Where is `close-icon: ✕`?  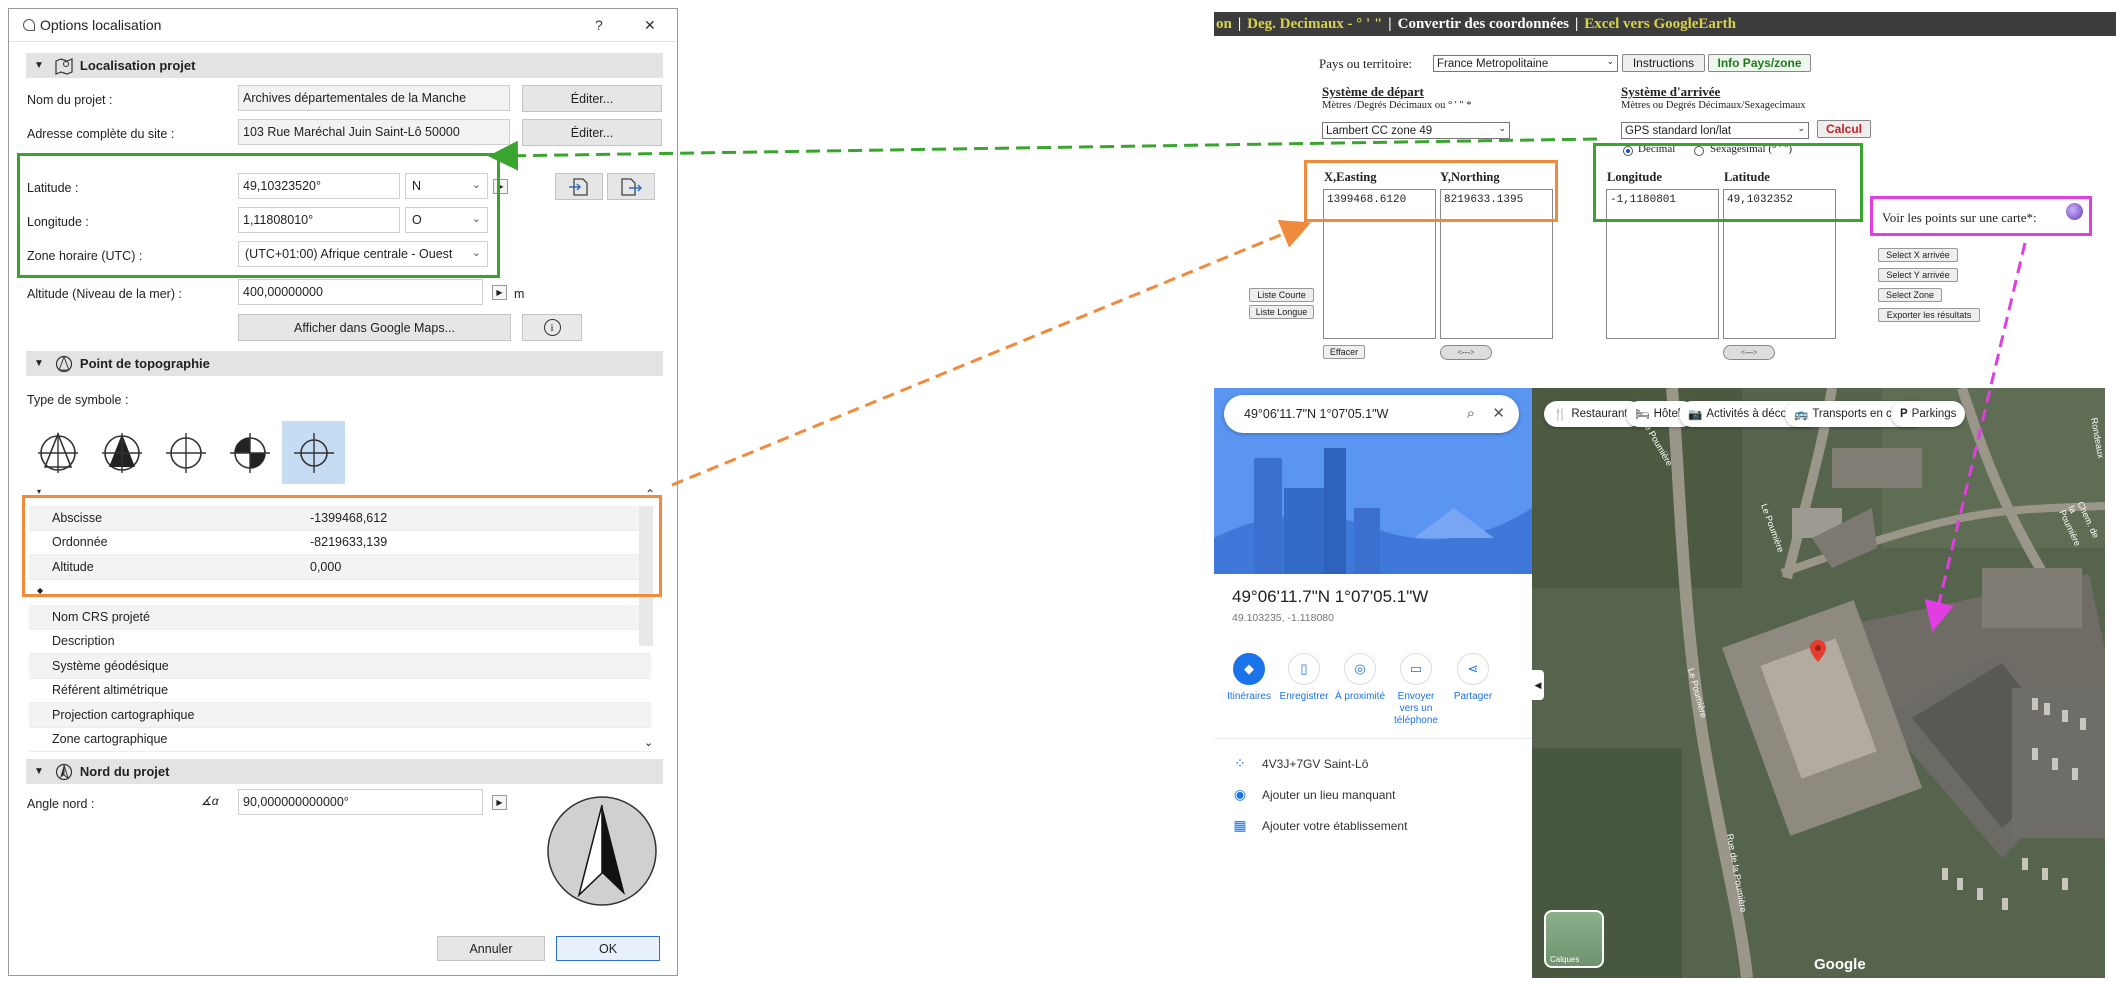
close-icon: ✕ is located at coordinates (1498, 413).